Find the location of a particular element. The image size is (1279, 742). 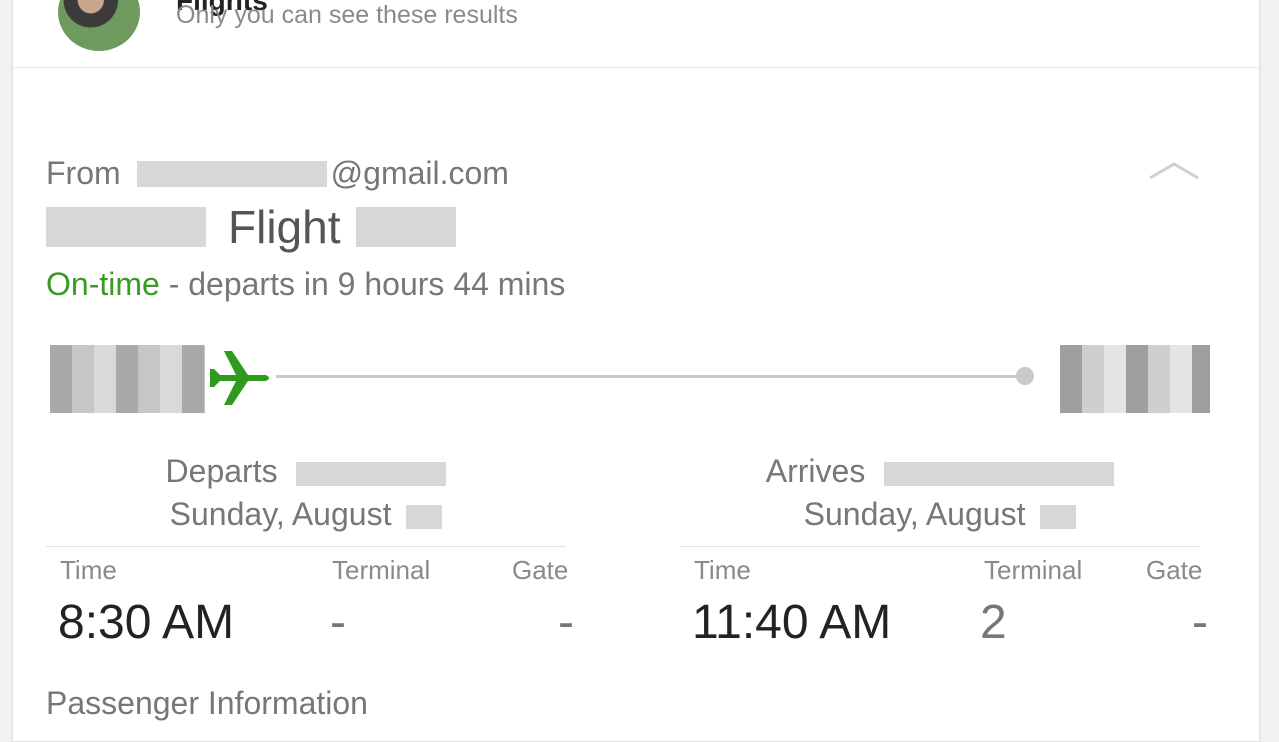

departs-label: Departs is located at coordinates (221, 471).